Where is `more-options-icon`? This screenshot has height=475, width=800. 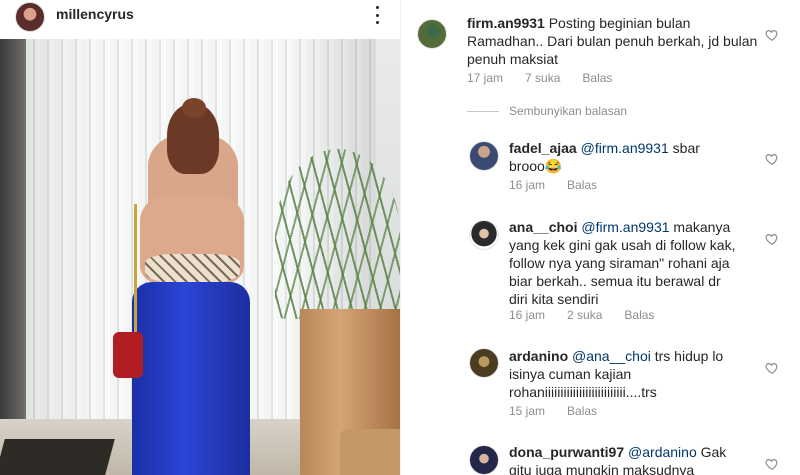
more-options-icon is located at coordinates (377, 15).